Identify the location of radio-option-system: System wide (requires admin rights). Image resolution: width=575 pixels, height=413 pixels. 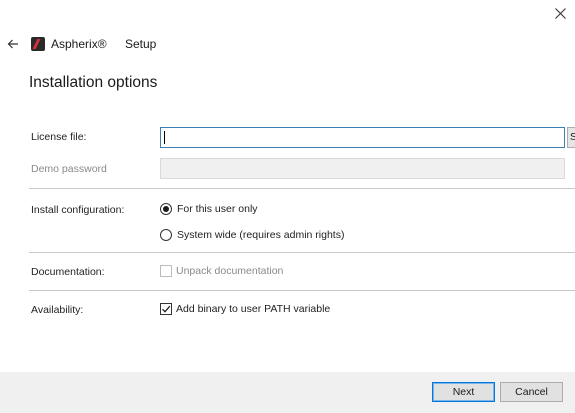
(252, 235).